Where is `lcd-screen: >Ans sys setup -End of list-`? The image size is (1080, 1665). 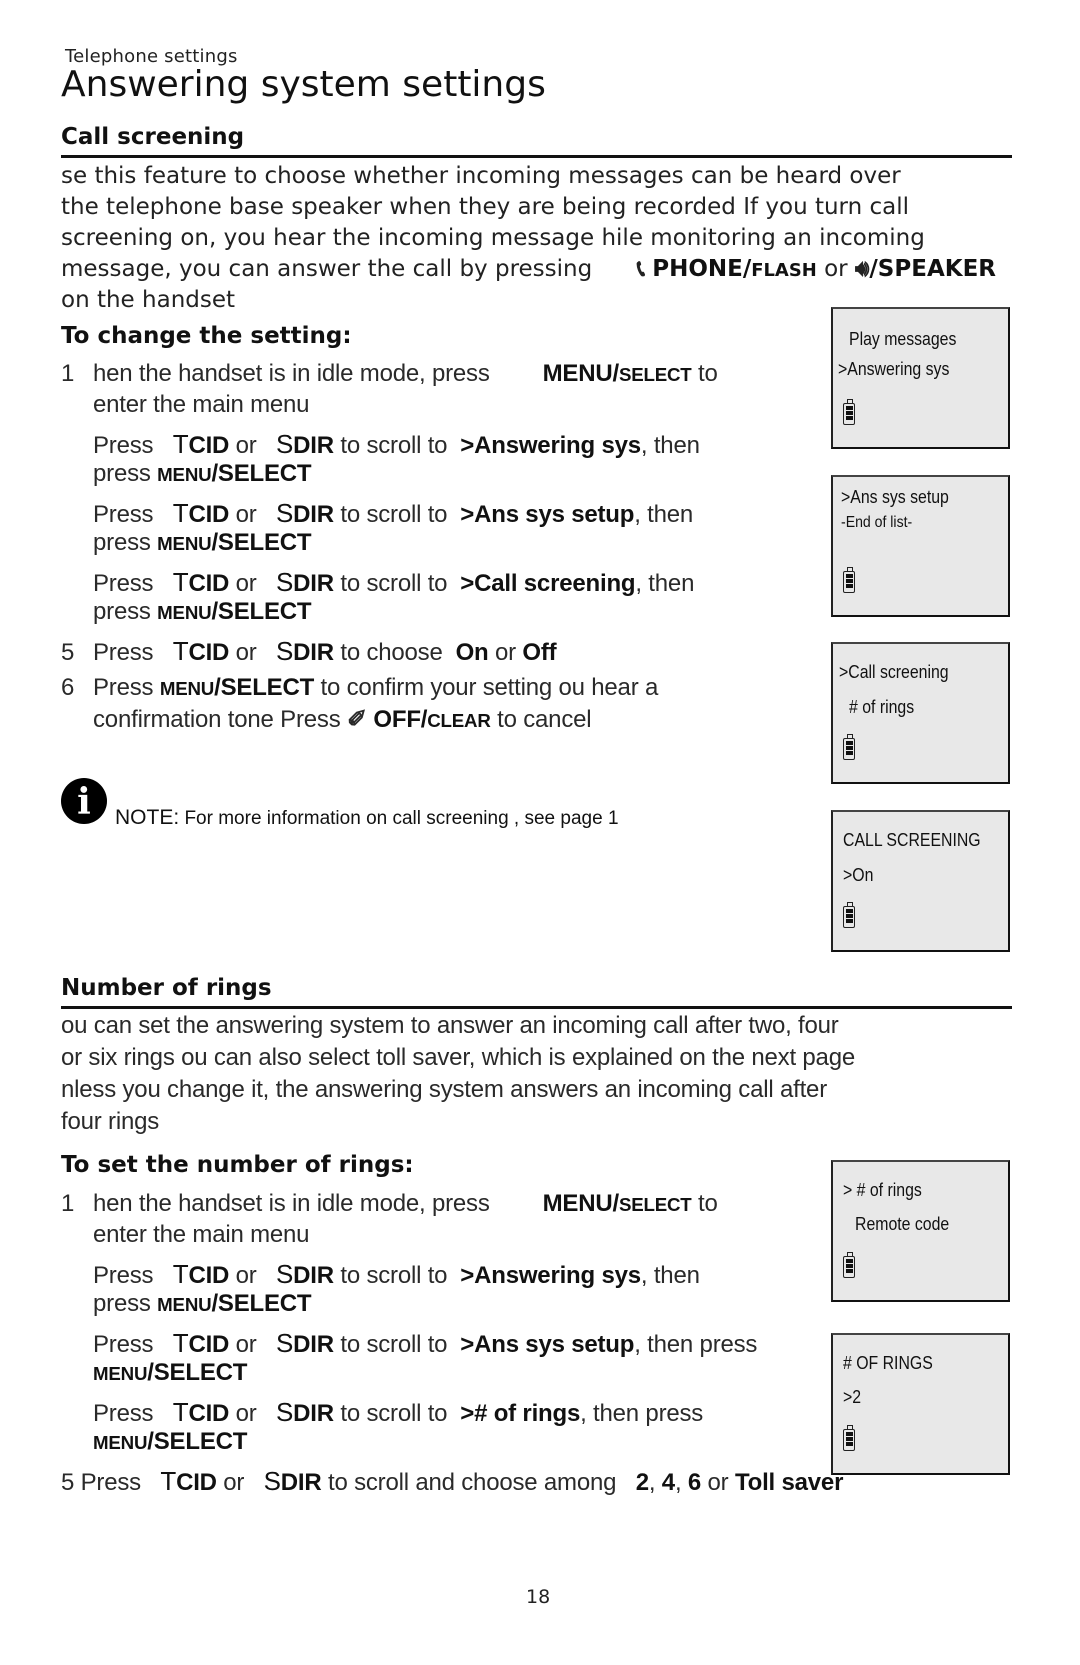
lcd-screen: >Ans sys setup -End of list- is located at coordinates (920, 546).